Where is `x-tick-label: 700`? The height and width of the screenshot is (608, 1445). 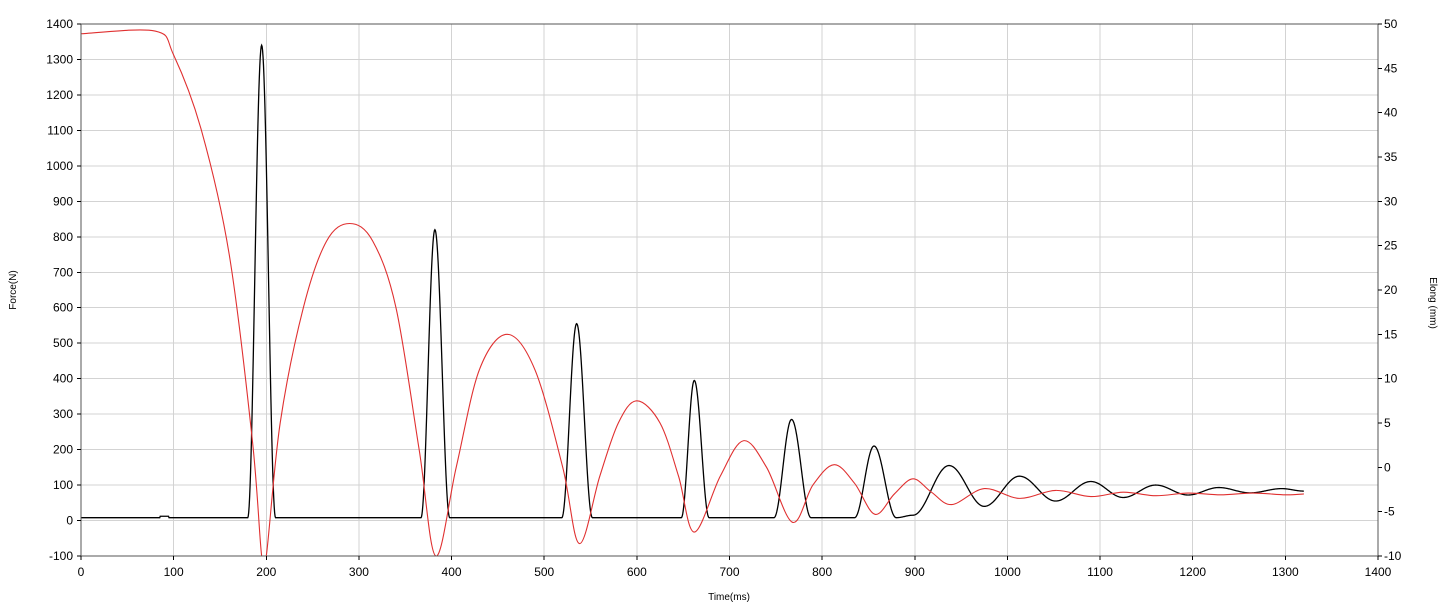
x-tick-label: 700 is located at coordinates (729, 572).